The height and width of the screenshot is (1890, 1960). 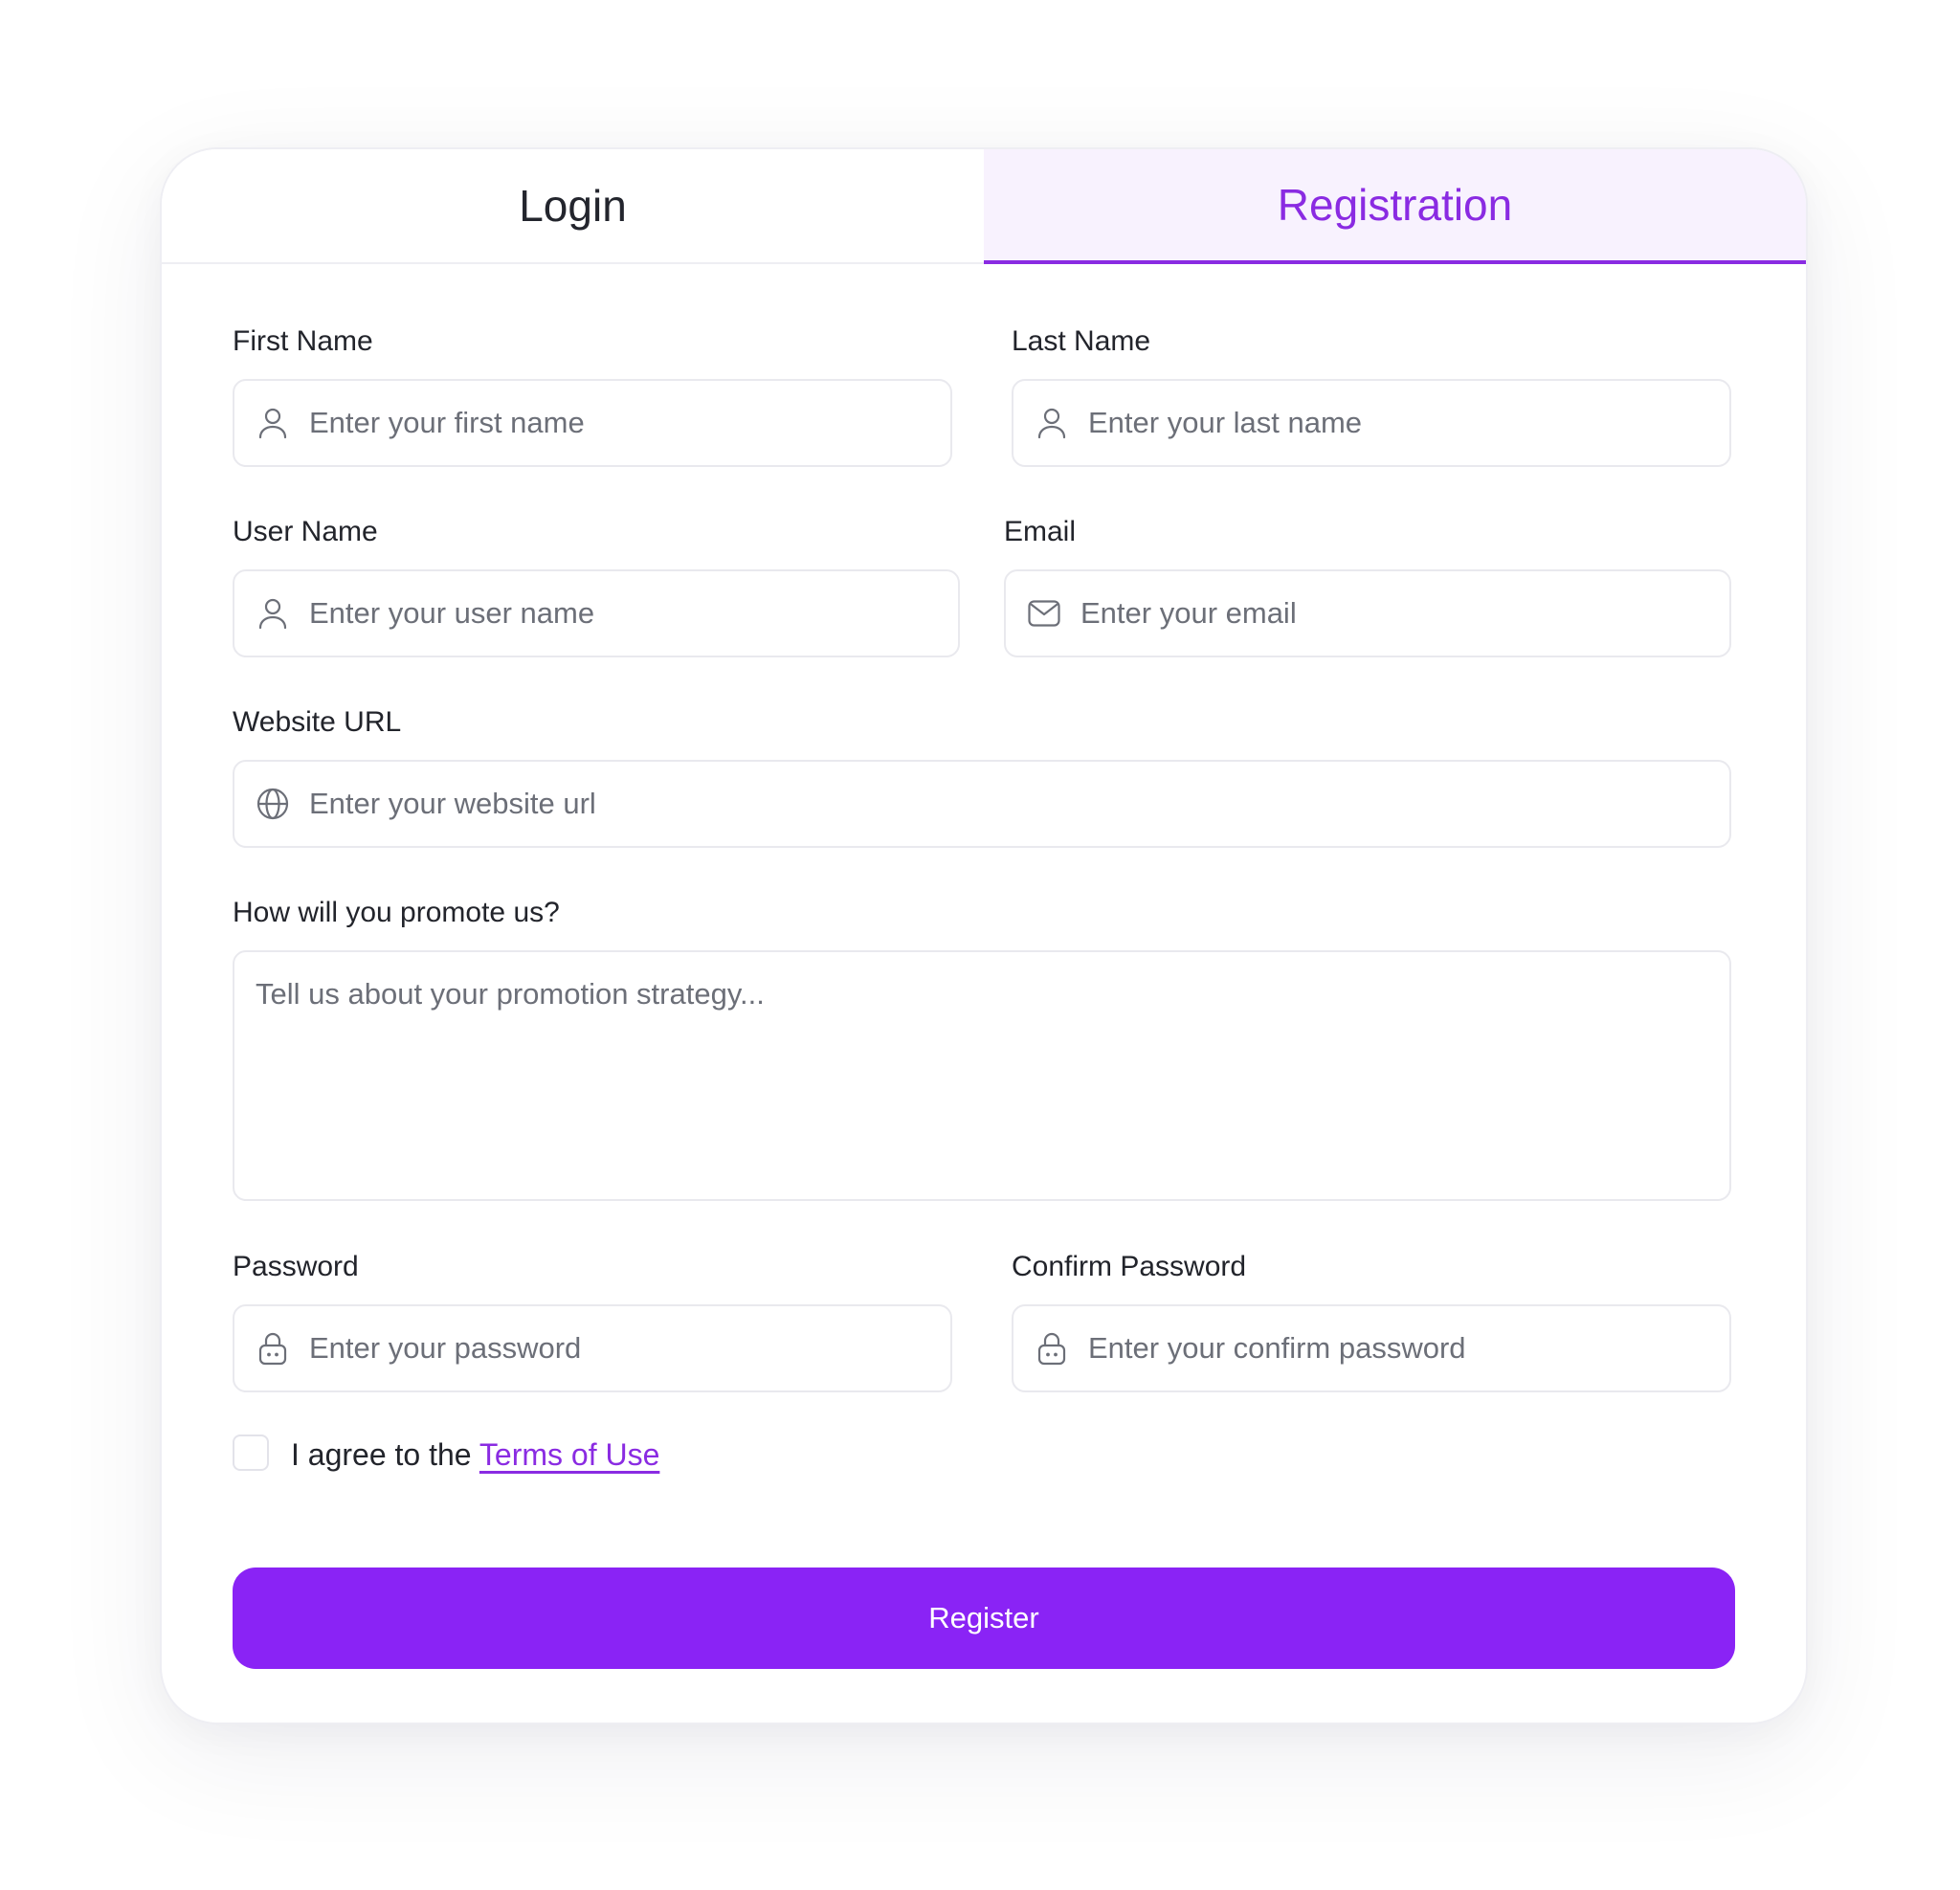 What do you see at coordinates (573, 205) in the screenshot?
I see `tab-login: Login` at bounding box center [573, 205].